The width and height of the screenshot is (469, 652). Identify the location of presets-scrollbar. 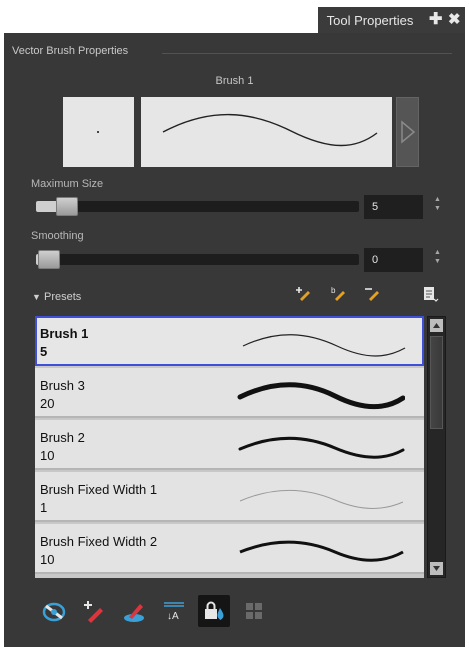
(436, 447).